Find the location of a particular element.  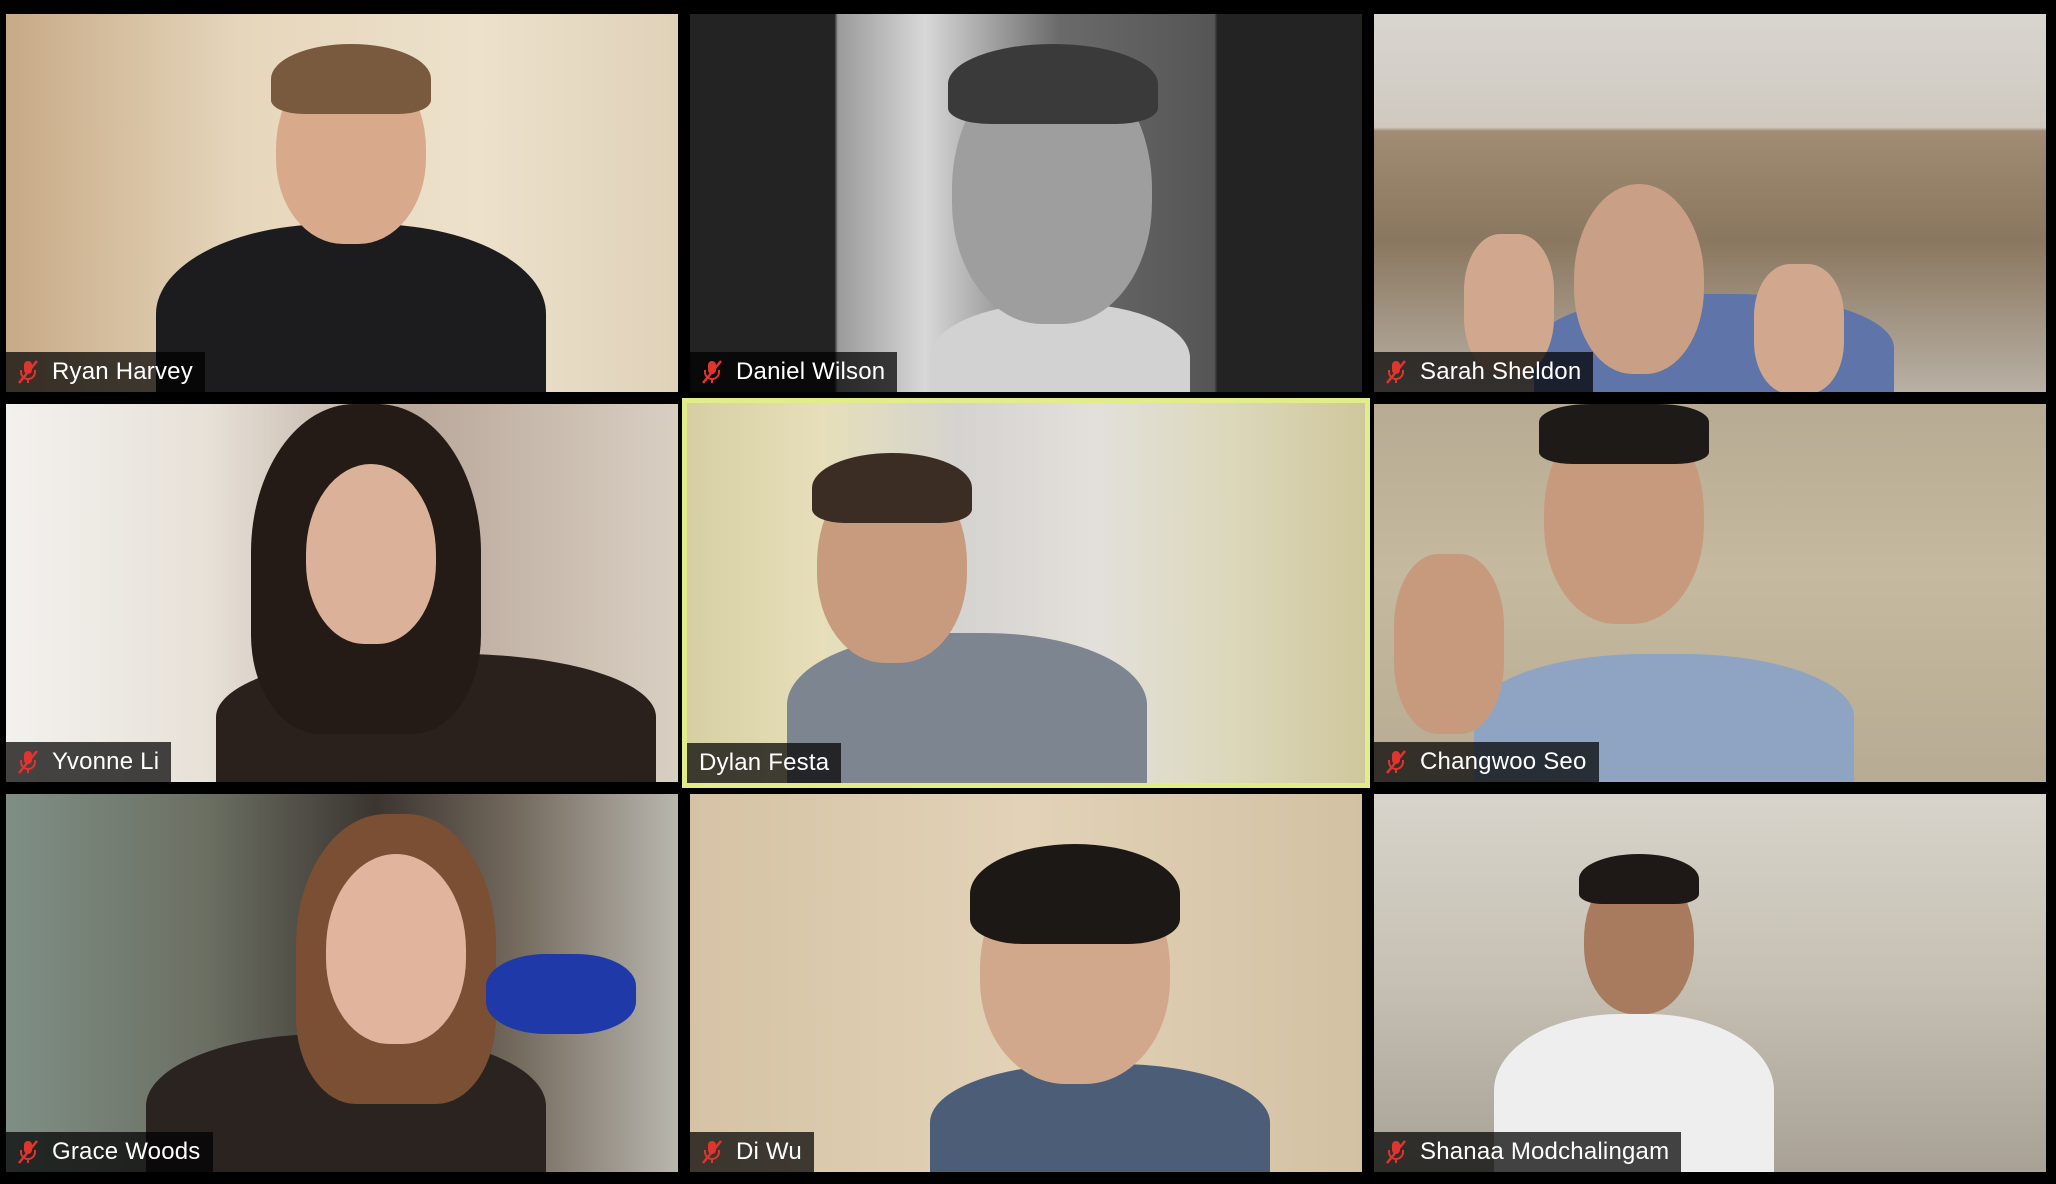

participant-name-label: Di Wu is located at coordinates (752, 1152).